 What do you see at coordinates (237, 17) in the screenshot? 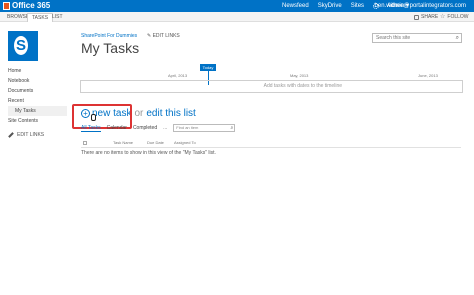
I see `ribbon-bar: BROWSE TASKS LIST SHARE ☆ FOLLOW` at bounding box center [237, 17].